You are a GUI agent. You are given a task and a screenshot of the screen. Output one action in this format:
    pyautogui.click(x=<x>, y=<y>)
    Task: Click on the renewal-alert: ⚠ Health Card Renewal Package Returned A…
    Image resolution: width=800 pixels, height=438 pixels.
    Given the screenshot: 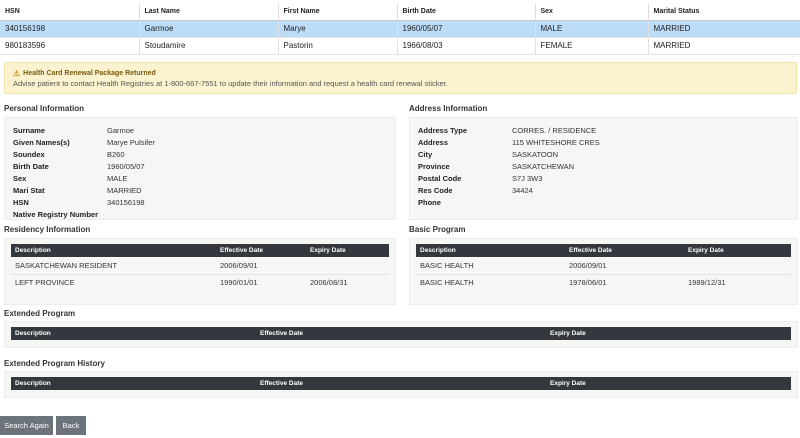 What is the action you would take?
    pyautogui.click(x=400, y=78)
    